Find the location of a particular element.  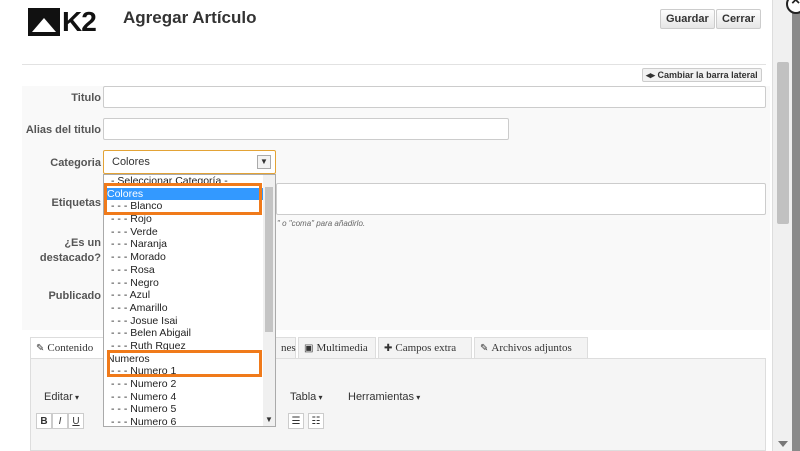

category-option: - - - Azul is located at coordinates (184, 295).